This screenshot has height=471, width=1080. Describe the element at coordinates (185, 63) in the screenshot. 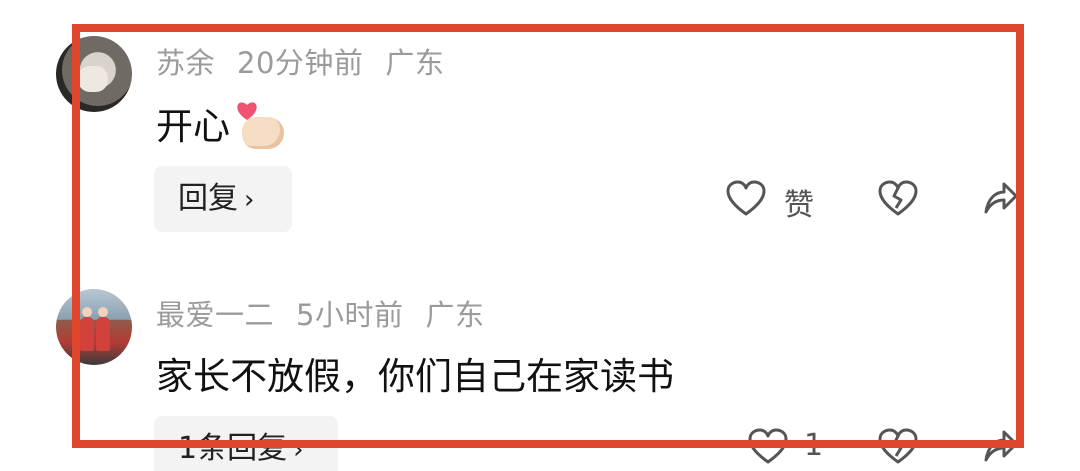

I see `username: 苏余` at that location.